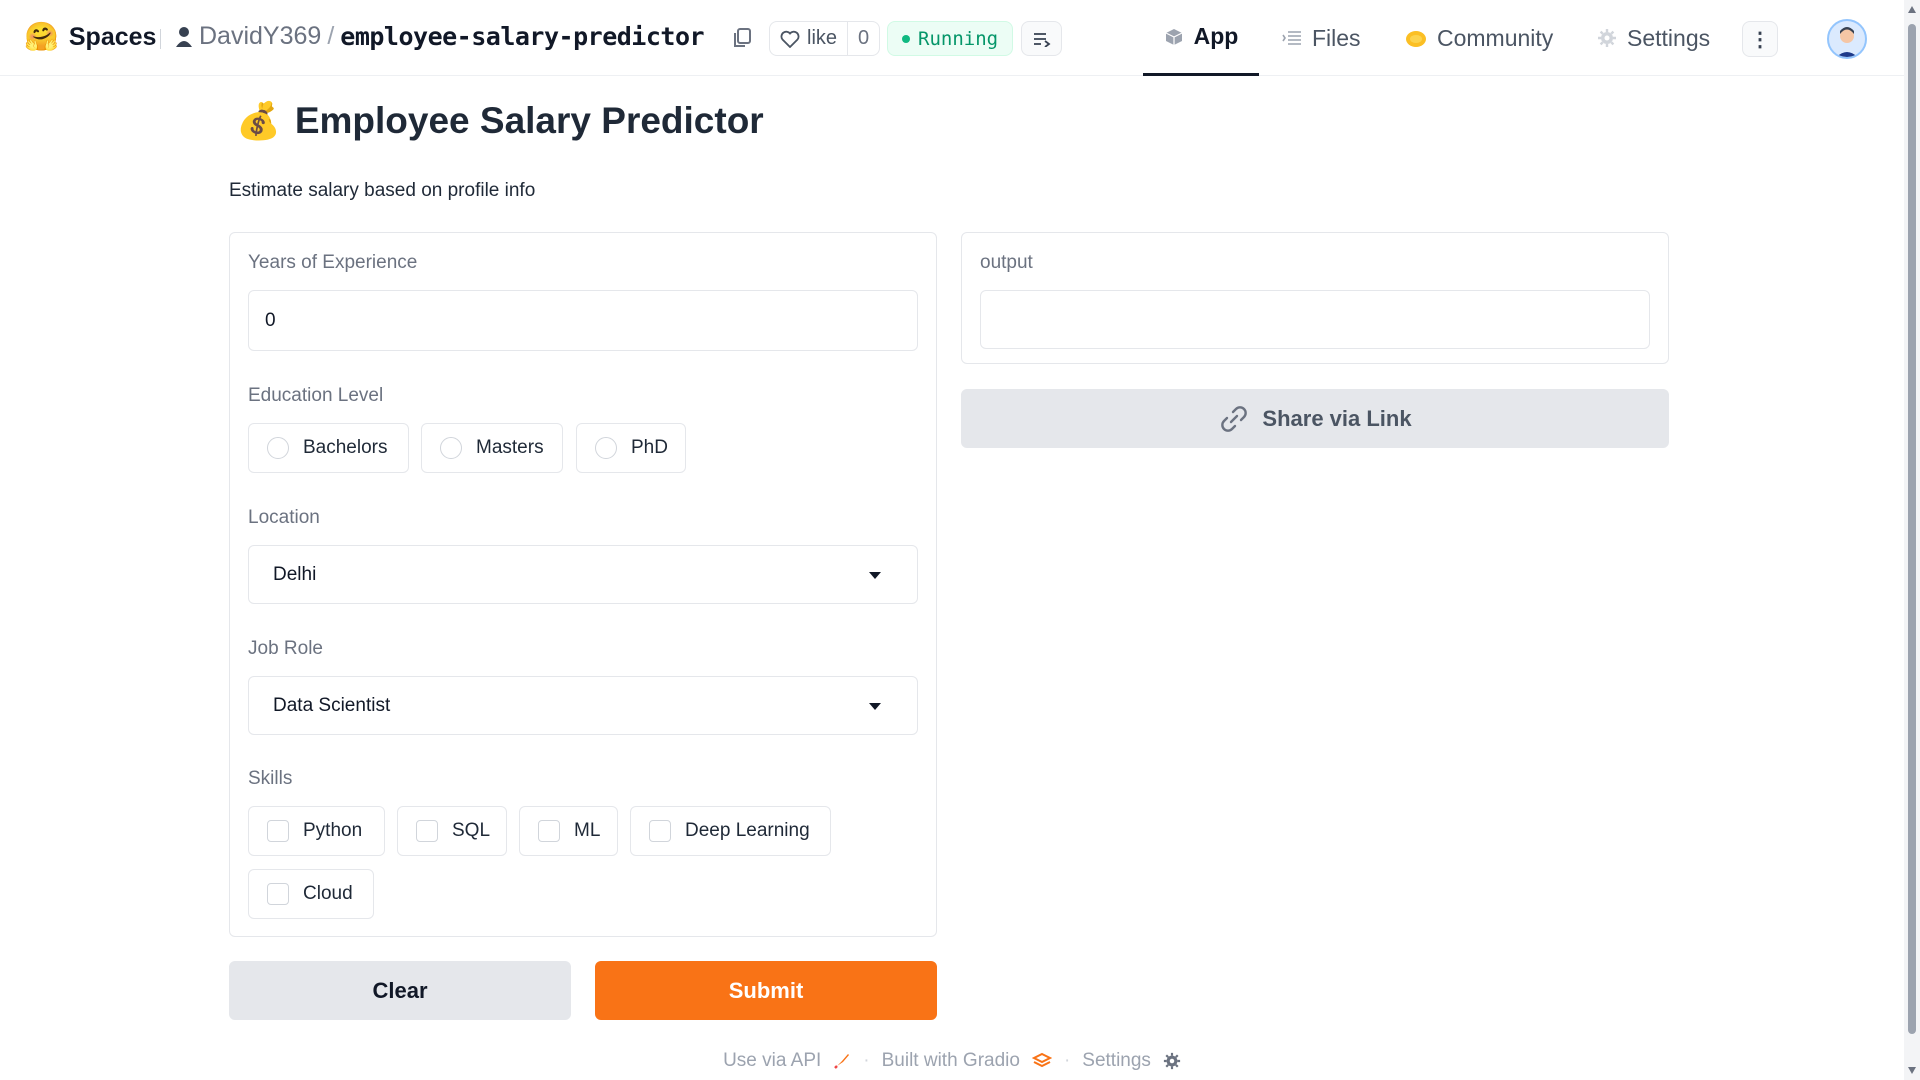 The image size is (1920, 1080). I want to click on job-role-selected-value: Data Scientist, so click(332, 705).